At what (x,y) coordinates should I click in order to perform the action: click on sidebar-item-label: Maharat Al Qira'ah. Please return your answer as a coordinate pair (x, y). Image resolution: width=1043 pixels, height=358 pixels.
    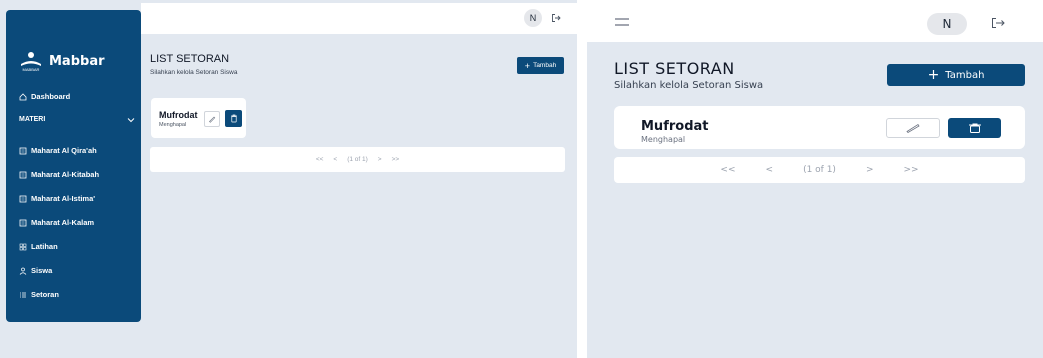
    Looking at the image, I should click on (64, 150).